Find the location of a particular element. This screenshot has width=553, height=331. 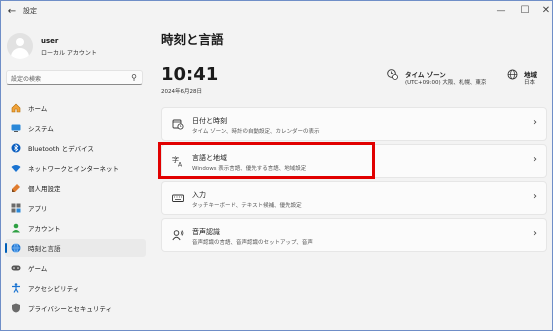

calendar-clock-icon is located at coordinates (178, 124).